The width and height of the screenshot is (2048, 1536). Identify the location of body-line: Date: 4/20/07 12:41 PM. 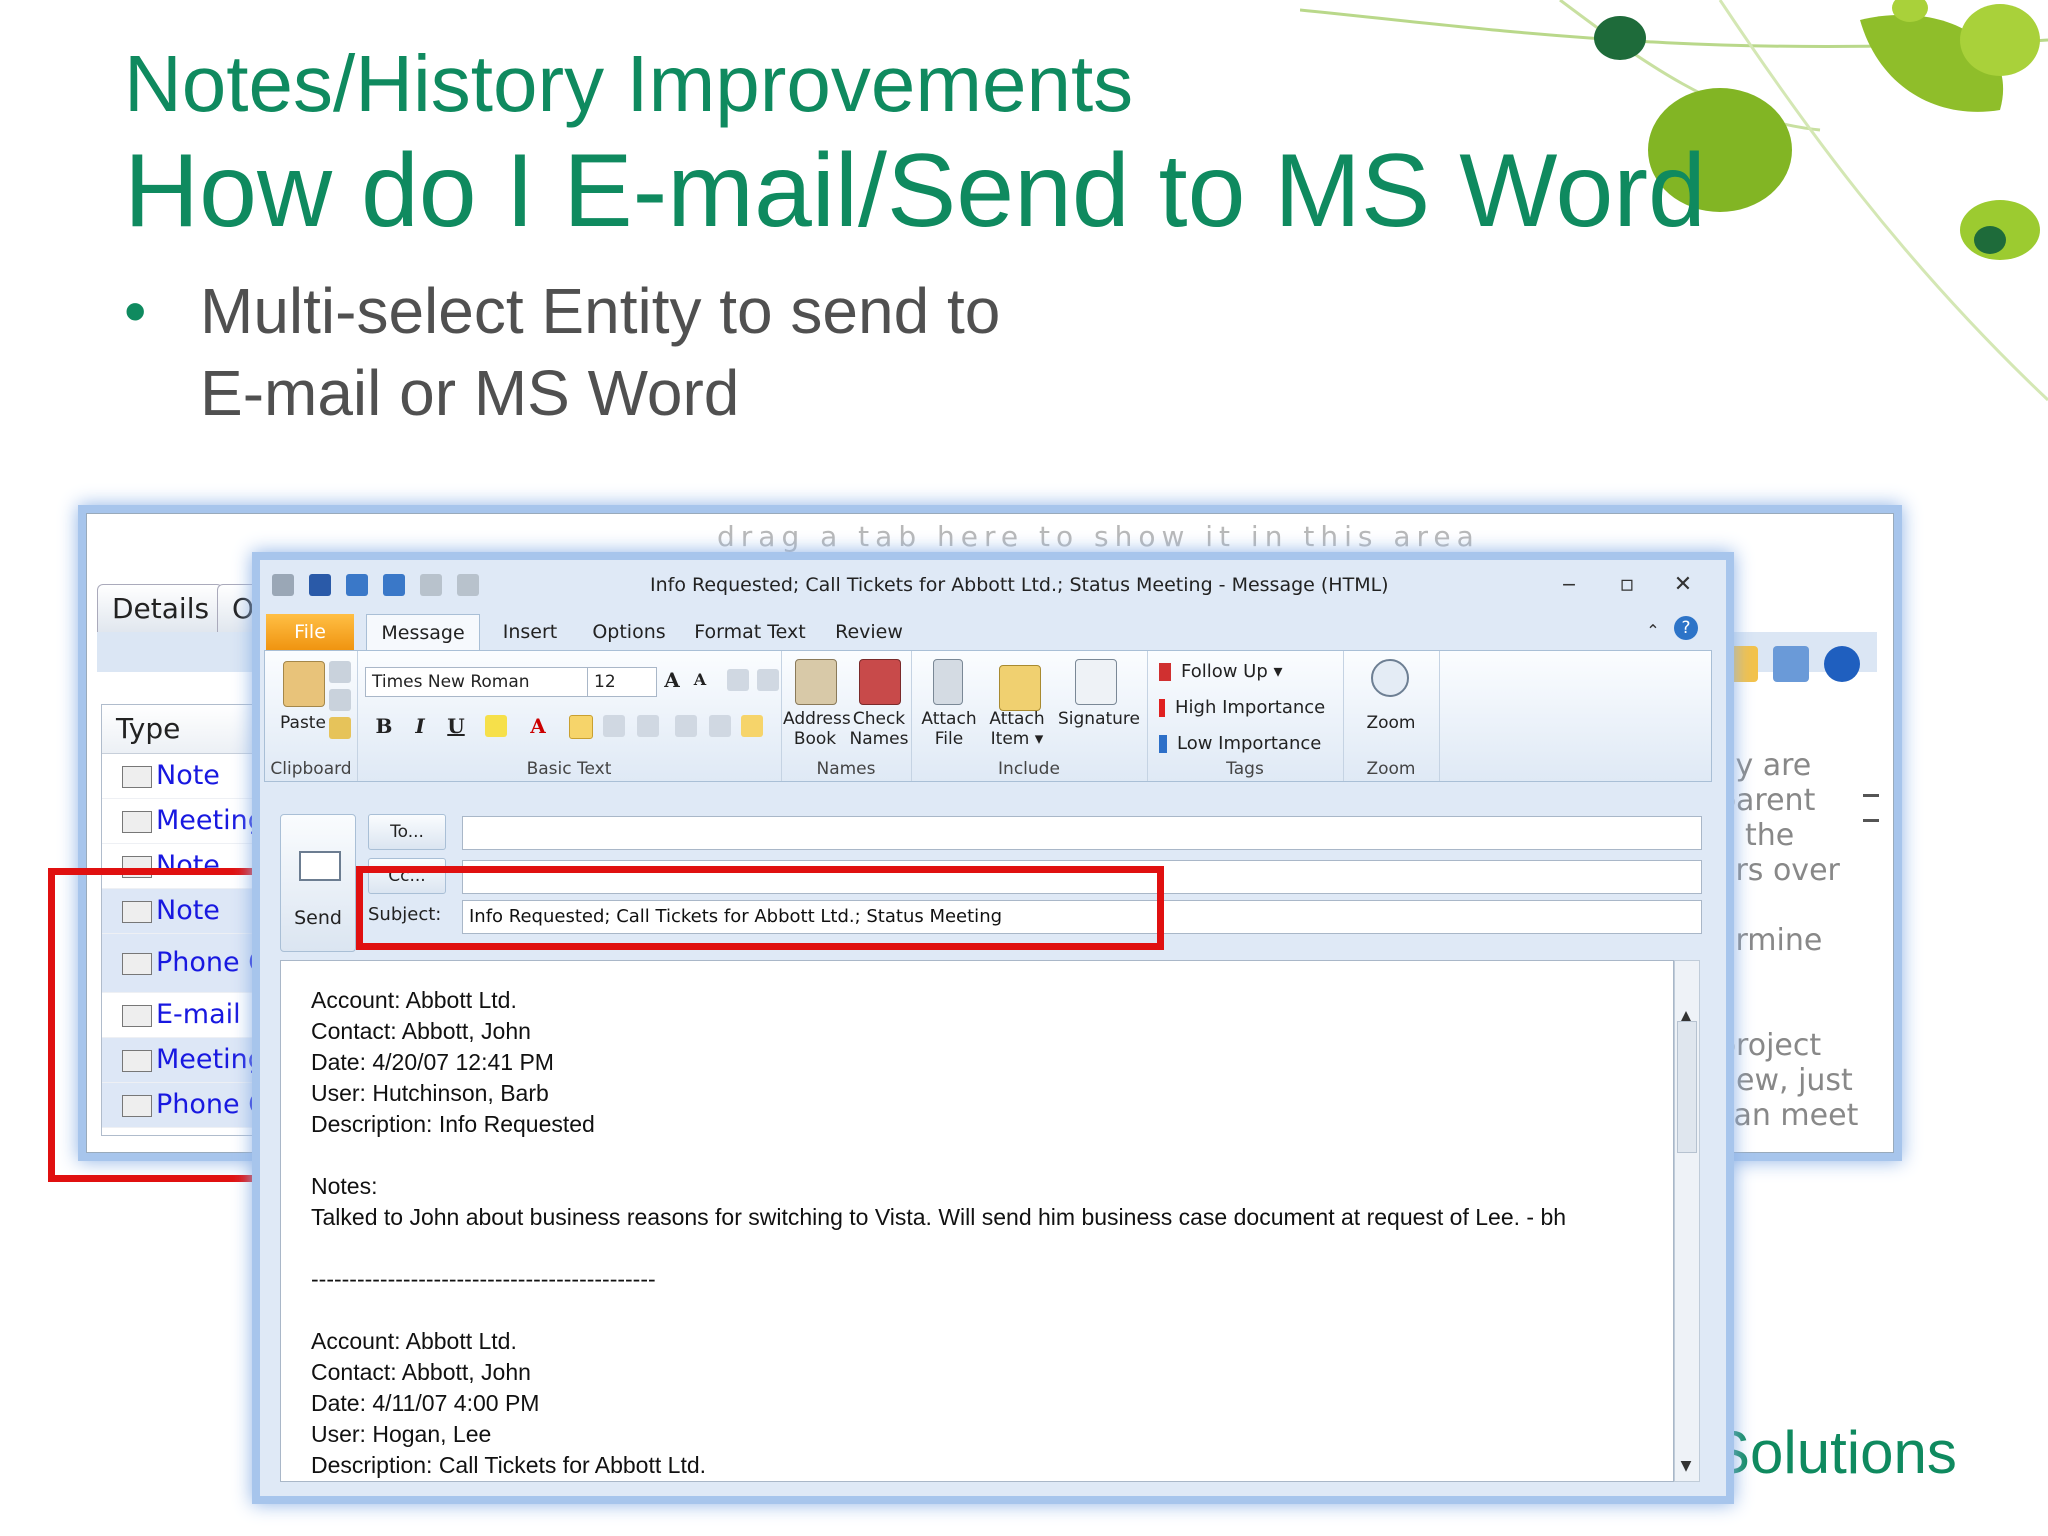
(432, 1062).